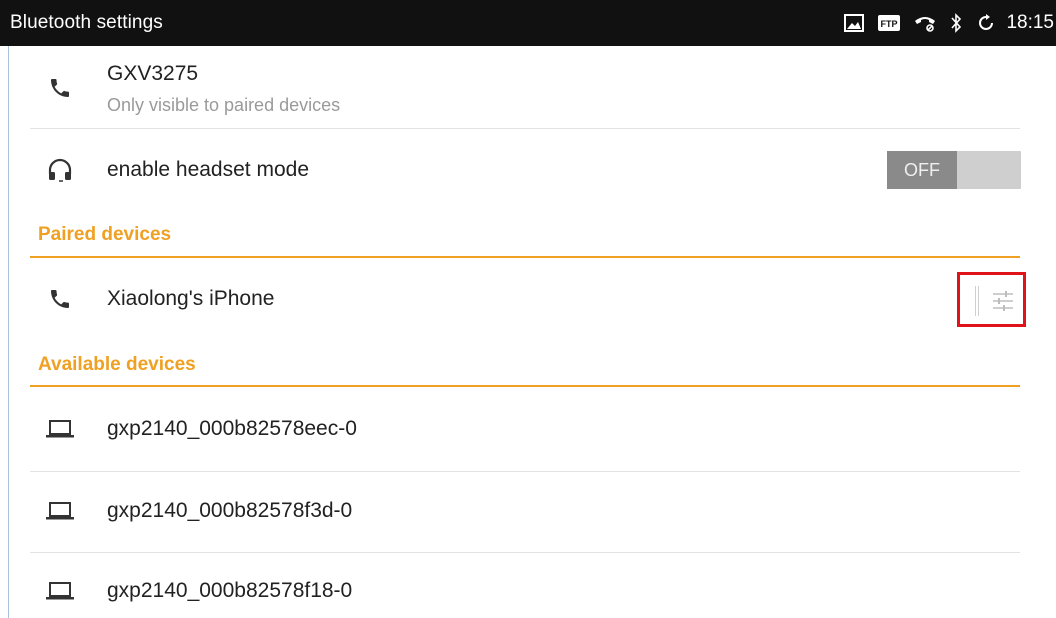 Image resolution: width=1056 pixels, height=618 pixels. I want to click on sync-icon, so click(986, 23).